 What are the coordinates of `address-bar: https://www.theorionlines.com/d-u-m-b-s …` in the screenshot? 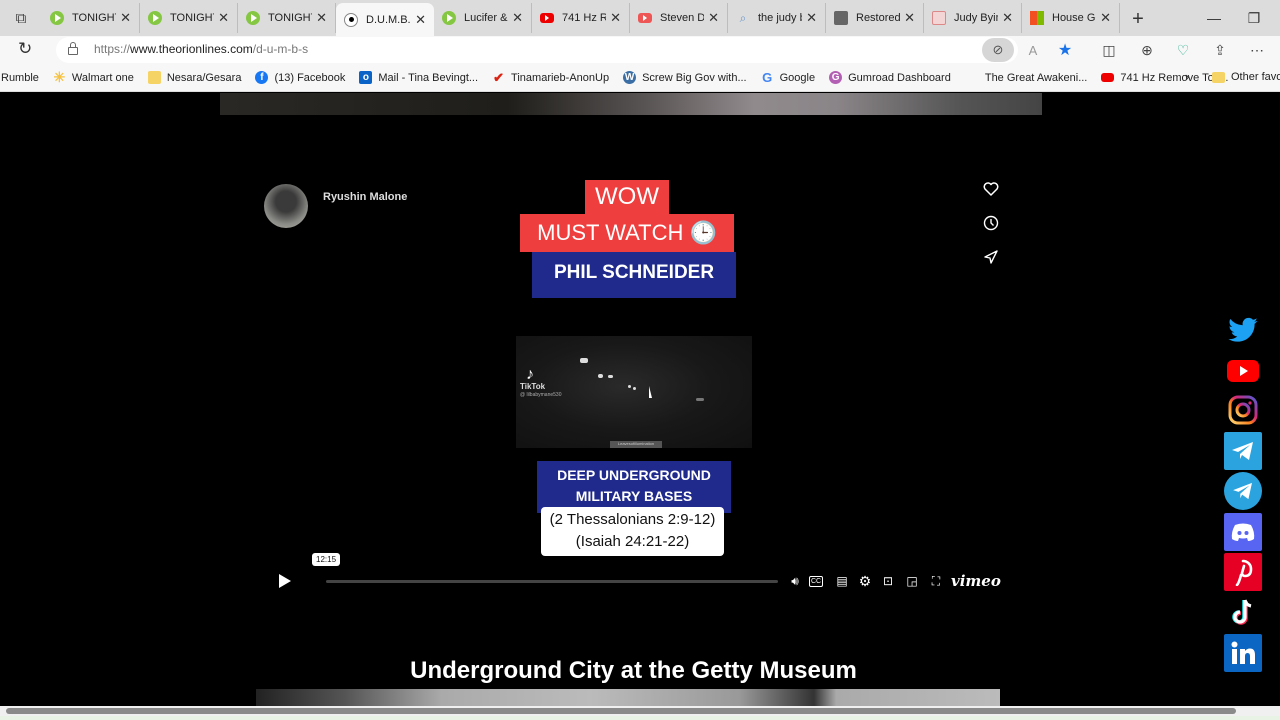 It's located at (564, 50).